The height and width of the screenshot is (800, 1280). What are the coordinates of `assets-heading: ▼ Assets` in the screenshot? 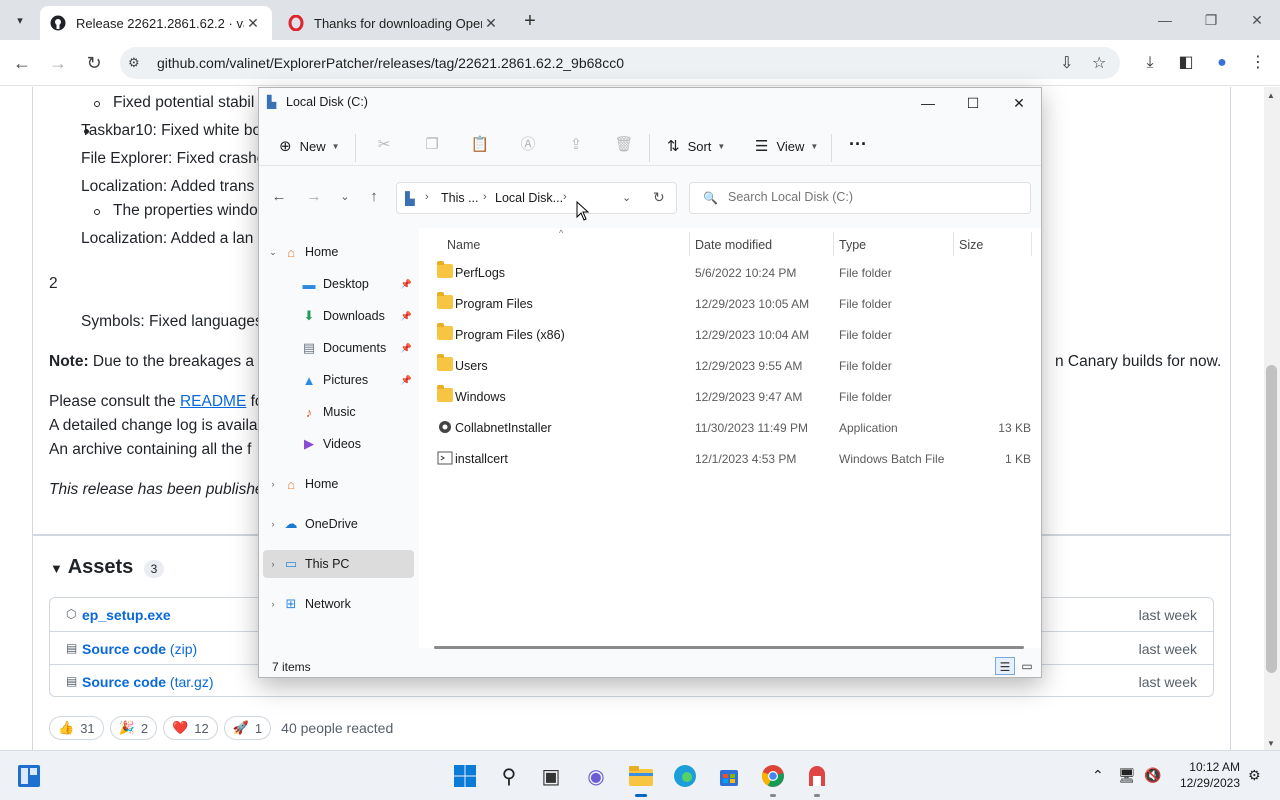 It's located at (91, 567).